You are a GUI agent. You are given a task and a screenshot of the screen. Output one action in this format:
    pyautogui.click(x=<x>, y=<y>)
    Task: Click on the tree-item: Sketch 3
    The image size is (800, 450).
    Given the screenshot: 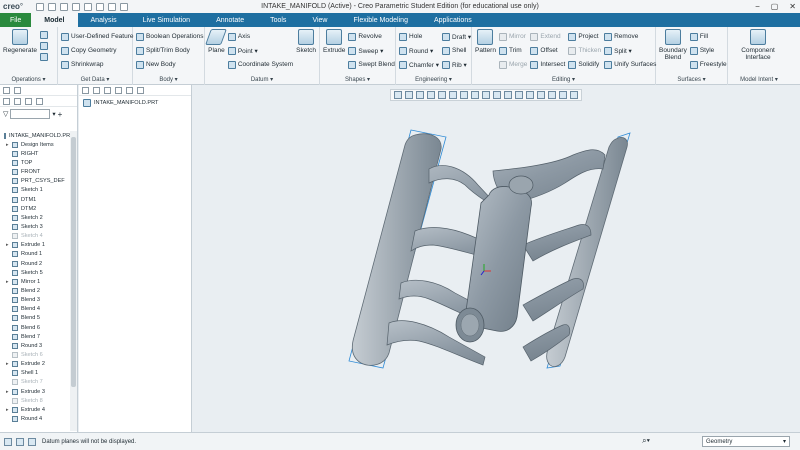 What is the action you would take?
    pyautogui.click(x=35, y=226)
    